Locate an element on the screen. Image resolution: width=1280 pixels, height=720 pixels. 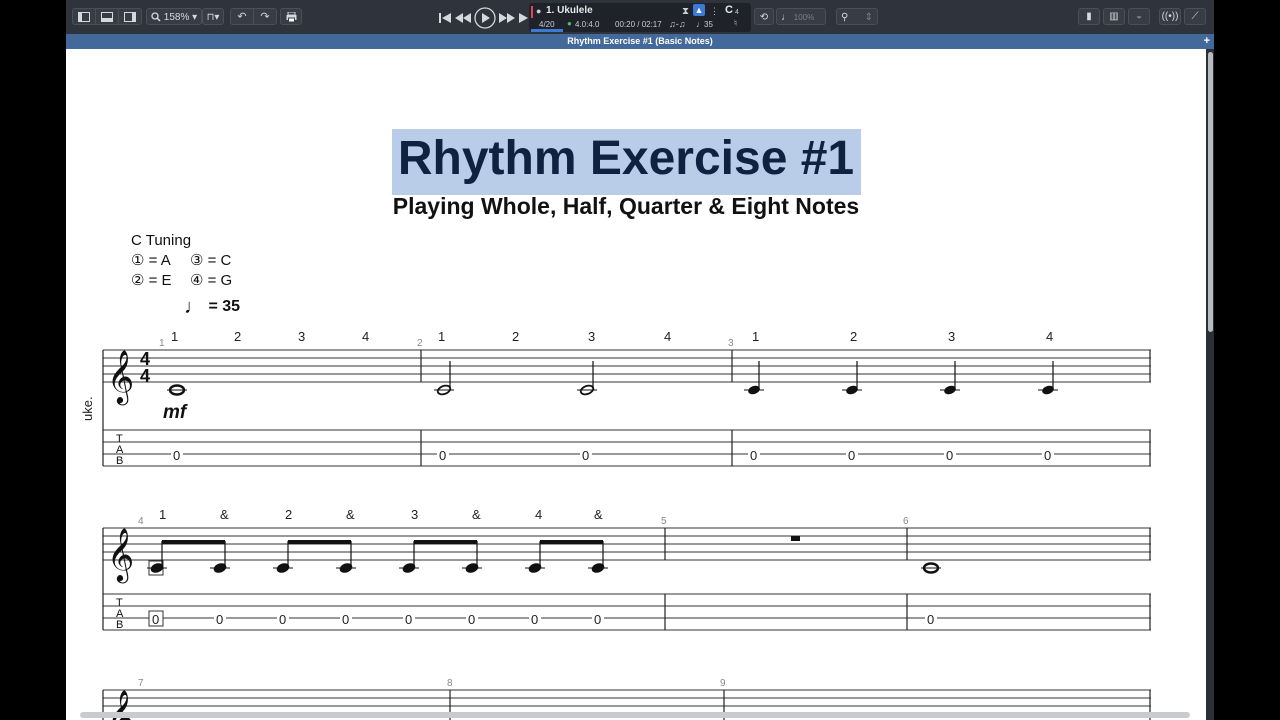
drum-view-button: ◒ is located at coordinates (1139, 16).